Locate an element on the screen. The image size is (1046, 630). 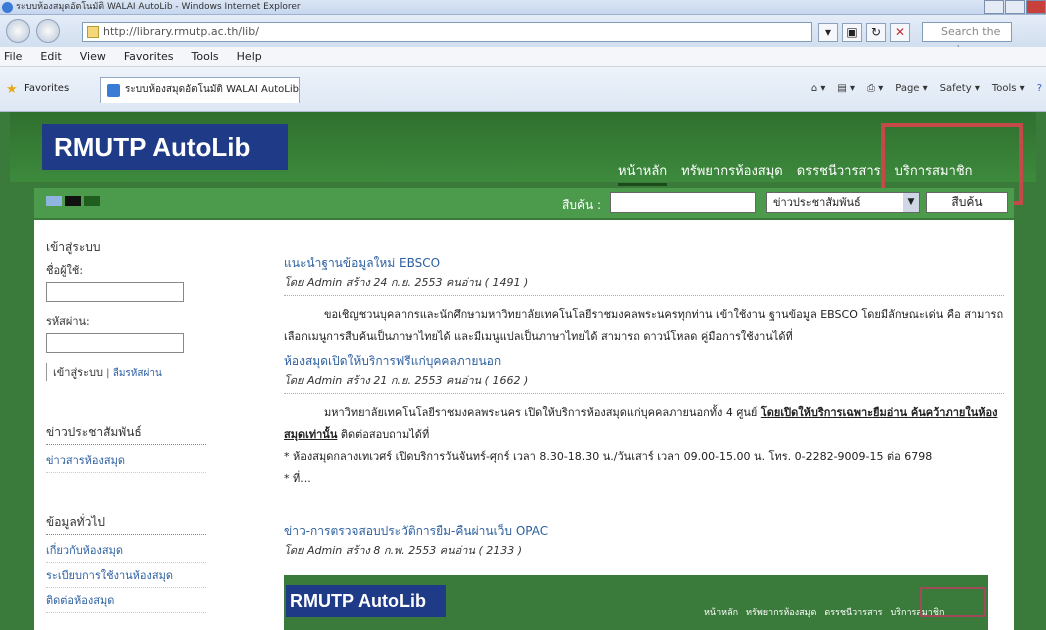
info-title: ข้อมูลทั่วไป is located at coordinates (126, 524).